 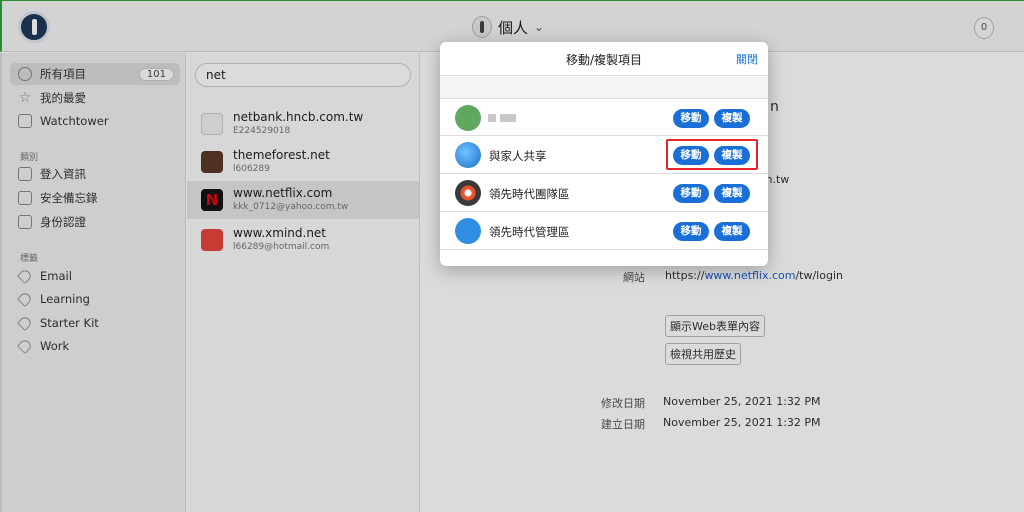 I want to click on dialog-header: 移動/複製項目 關閉, so click(x=604, y=59).